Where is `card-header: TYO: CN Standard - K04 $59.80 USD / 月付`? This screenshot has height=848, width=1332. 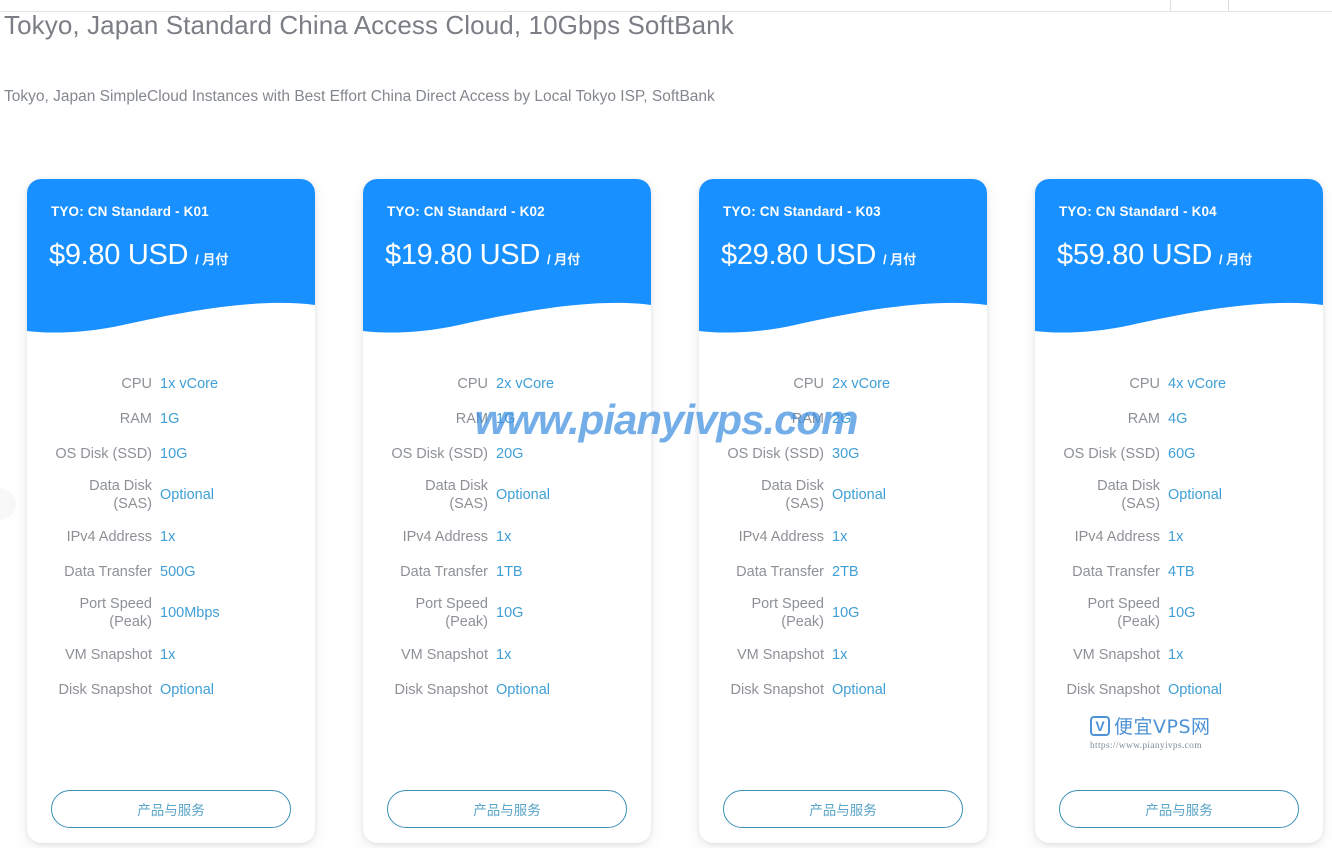
card-header: TYO: CN Standard - K04 $59.80 USD / 月付 is located at coordinates (1179, 256).